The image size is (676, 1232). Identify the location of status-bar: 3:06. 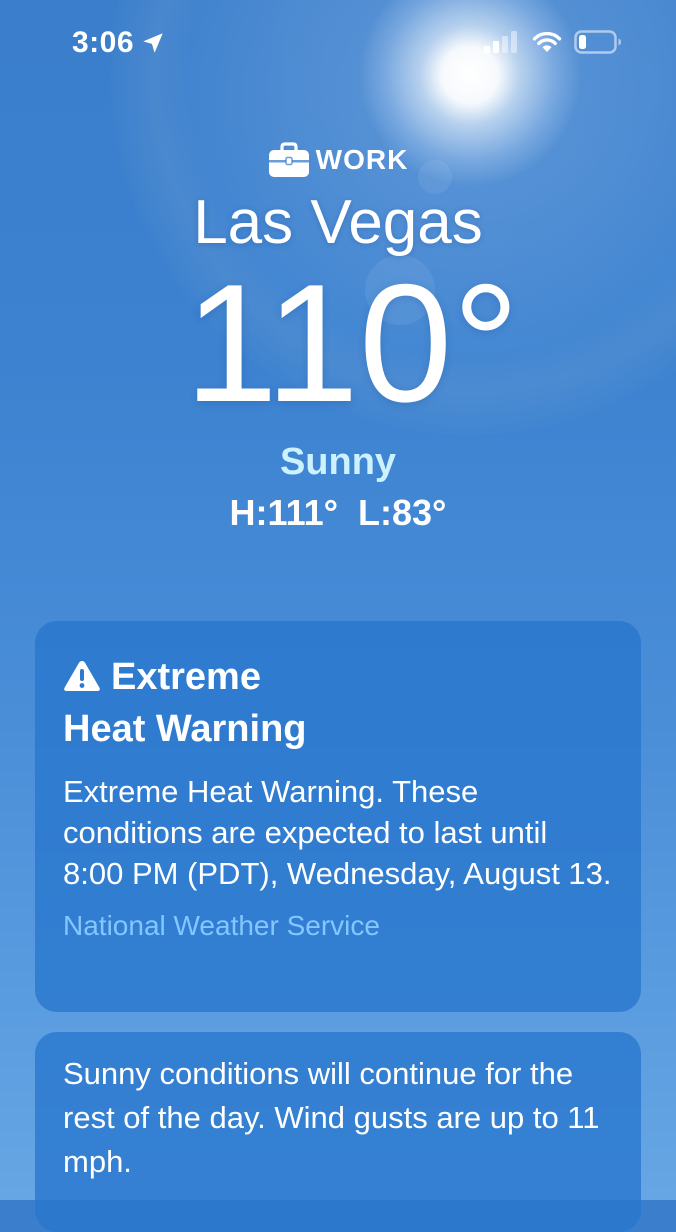
(338, 42).